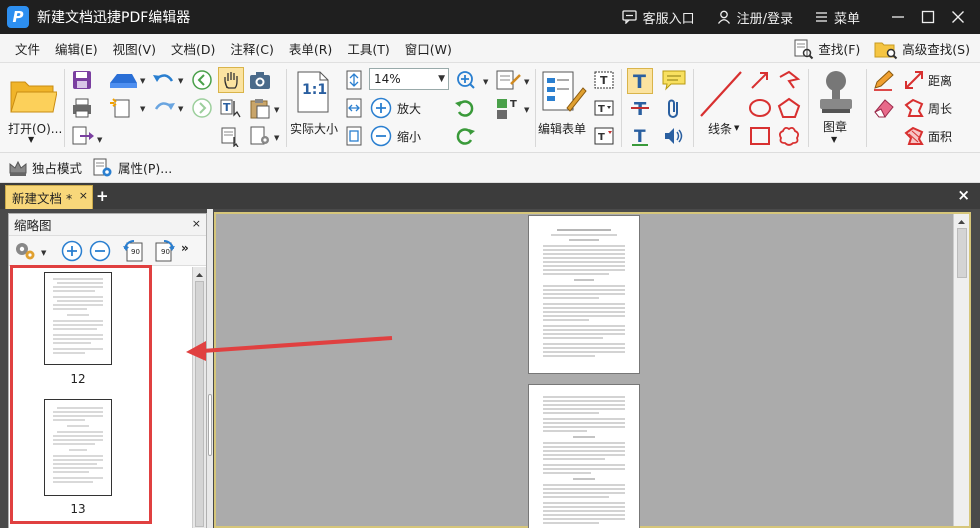 The width and height of the screenshot is (980, 528). Describe the element at coordinates (658, 17) in the screenshot. I see `customer-service-link: 客服入口` at that location.